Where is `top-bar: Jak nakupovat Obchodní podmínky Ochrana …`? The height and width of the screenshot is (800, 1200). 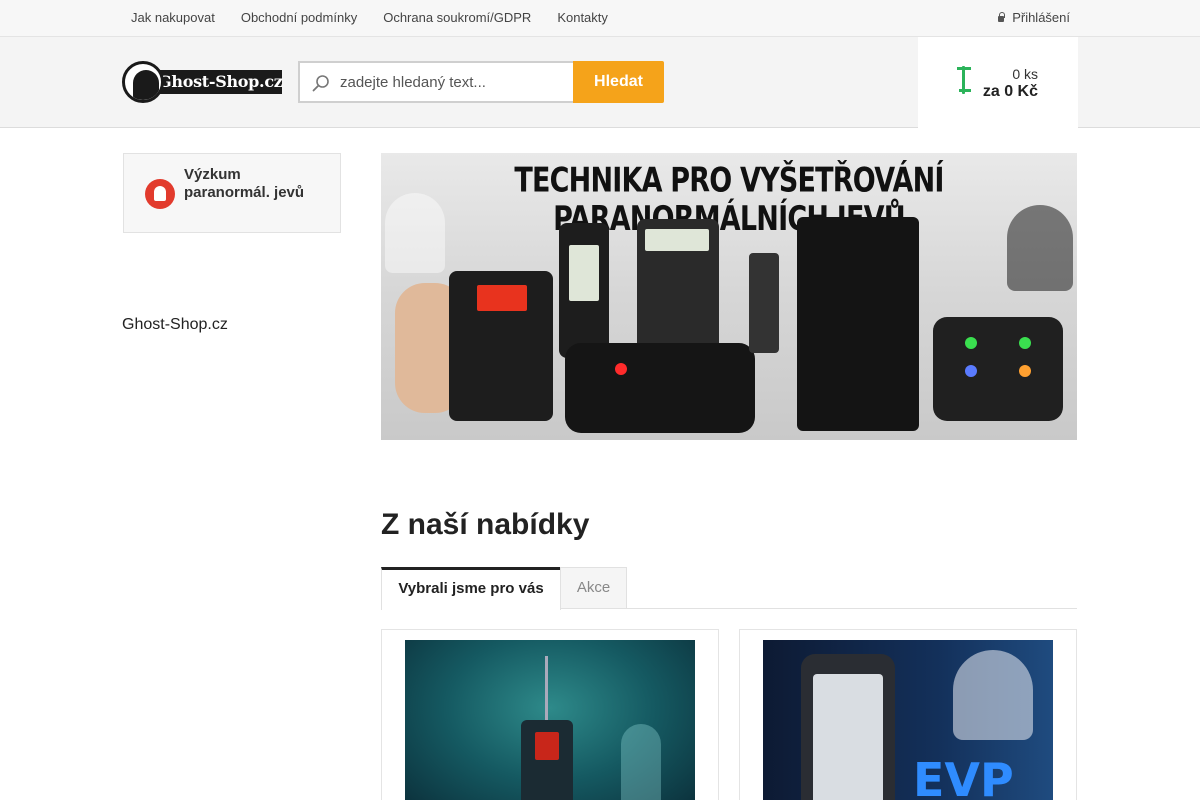
top-bar: Jak nakupovat Obchodní podmínky Ochrana … is located at coordinates (600, 18).